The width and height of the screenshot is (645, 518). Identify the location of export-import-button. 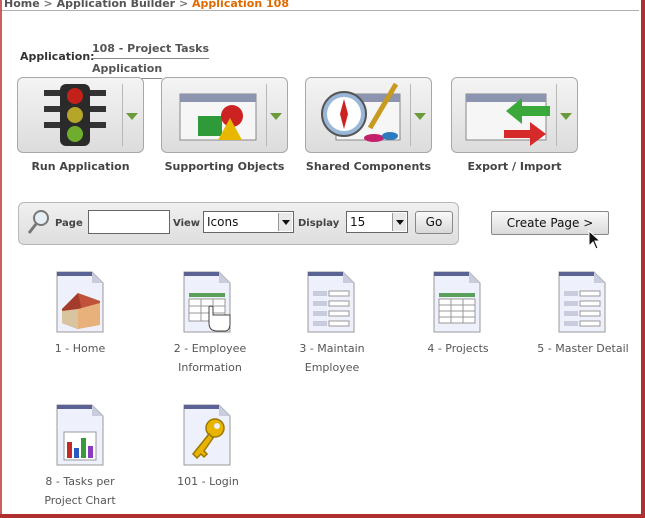
(514, 115).